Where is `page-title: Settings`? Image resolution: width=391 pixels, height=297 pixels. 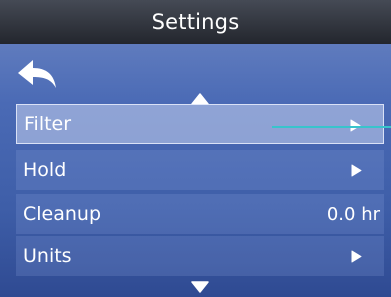 page-title: Settings is located at coordinates (195, 22).